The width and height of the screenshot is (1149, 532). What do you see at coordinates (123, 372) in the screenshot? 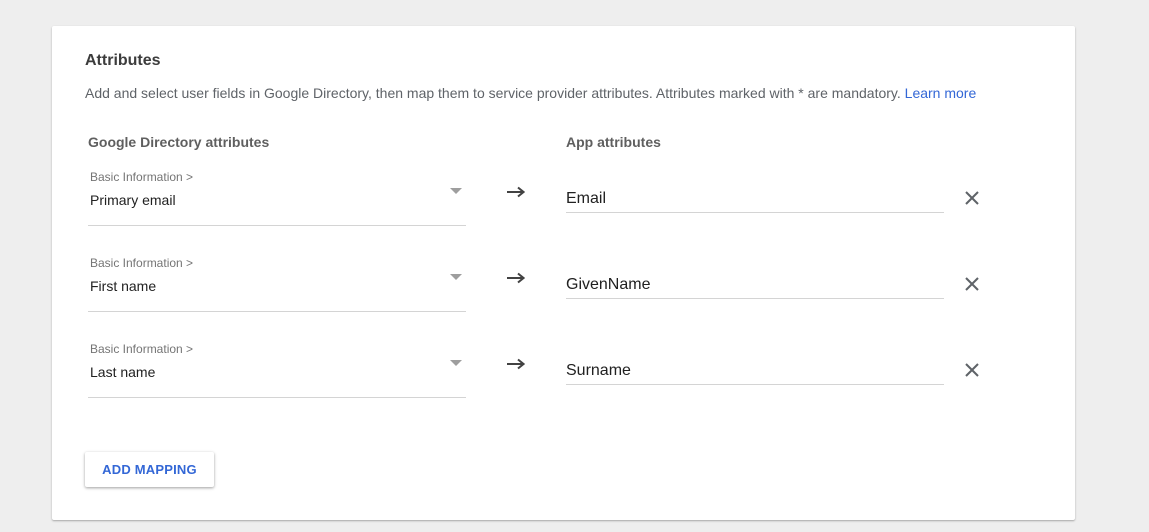
I see `attribute-value: Last name` at bounding box center [123, 372].